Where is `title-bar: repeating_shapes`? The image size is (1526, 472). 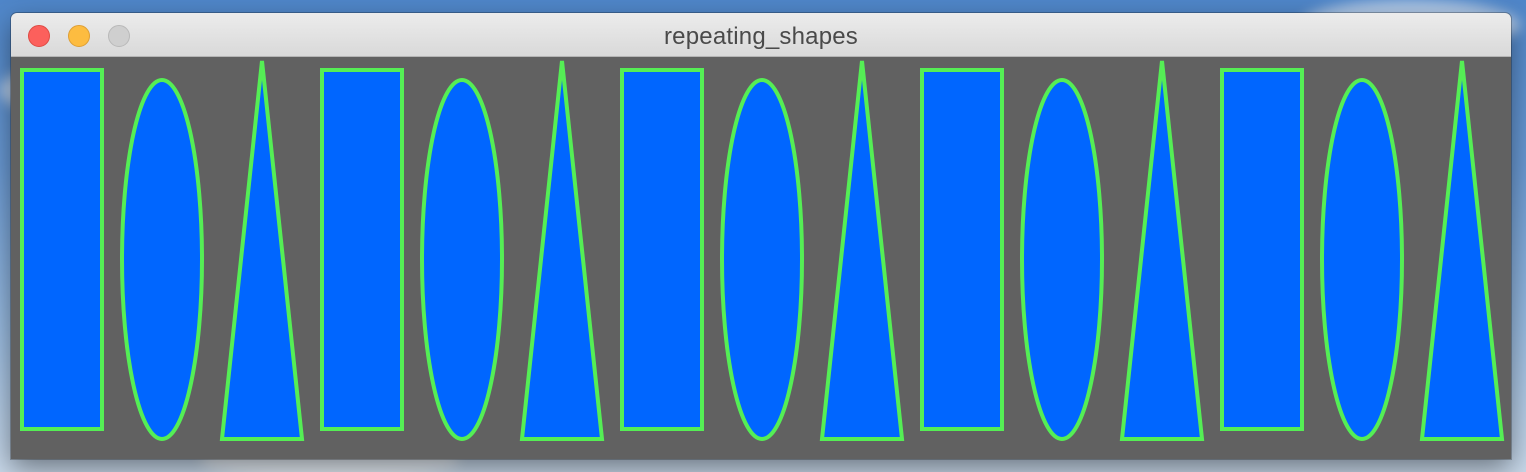
title-bar: repeating_shapes is located at coordinates (761, 35).